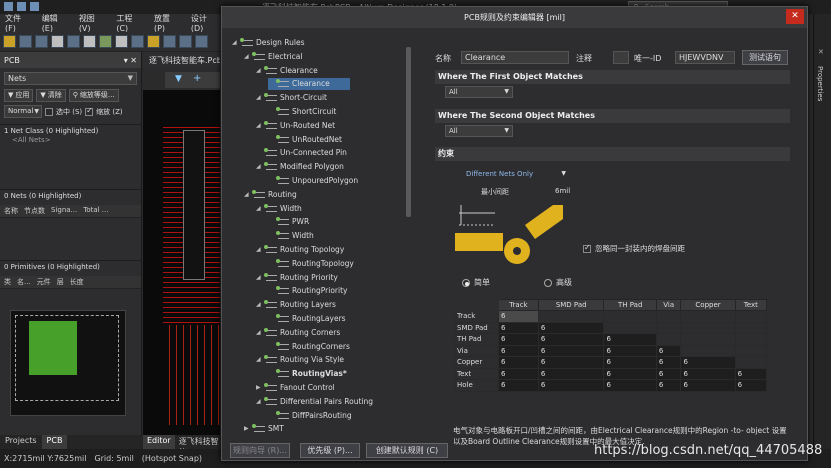  I want to click on all-nets-item: <All Nets>, so click(70, 140).